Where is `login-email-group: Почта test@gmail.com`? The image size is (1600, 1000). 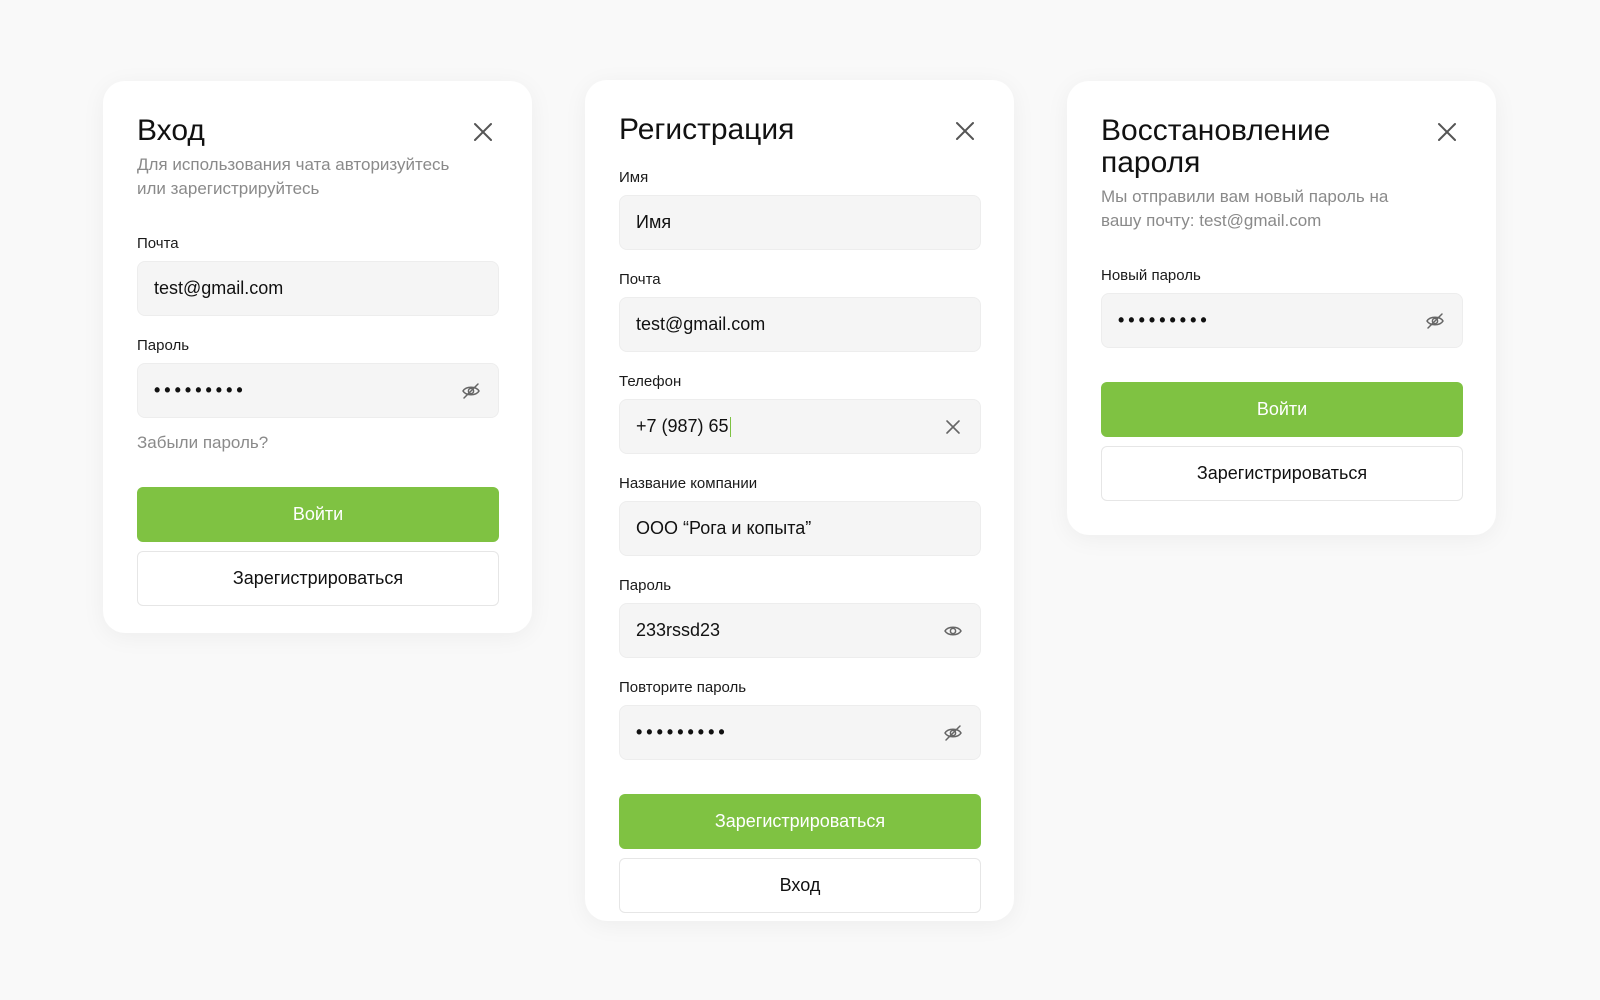
login-email-group: Почта test@gmail.com is located at coordinates (318, 275).